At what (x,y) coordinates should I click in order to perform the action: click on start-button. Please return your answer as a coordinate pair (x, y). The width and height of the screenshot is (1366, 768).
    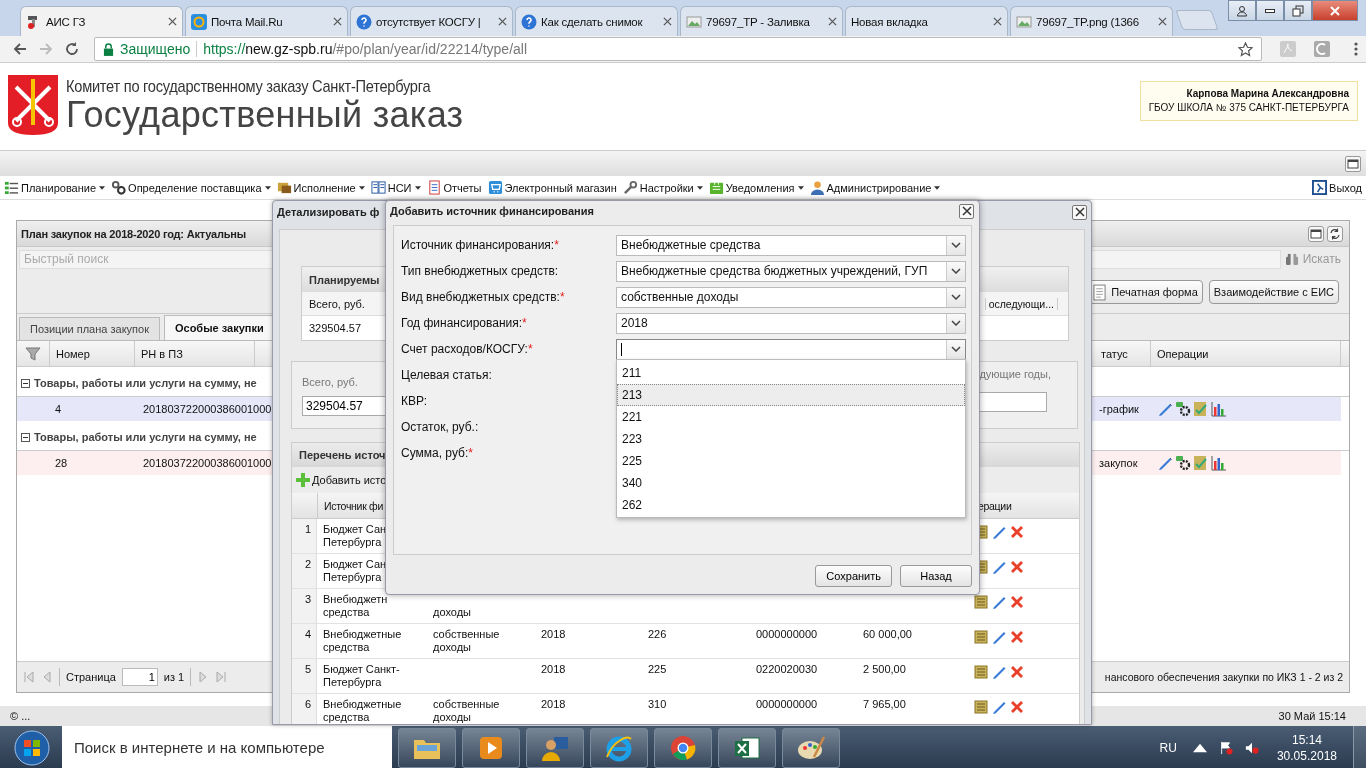
    Looking at the image, I should click on (32, 747).